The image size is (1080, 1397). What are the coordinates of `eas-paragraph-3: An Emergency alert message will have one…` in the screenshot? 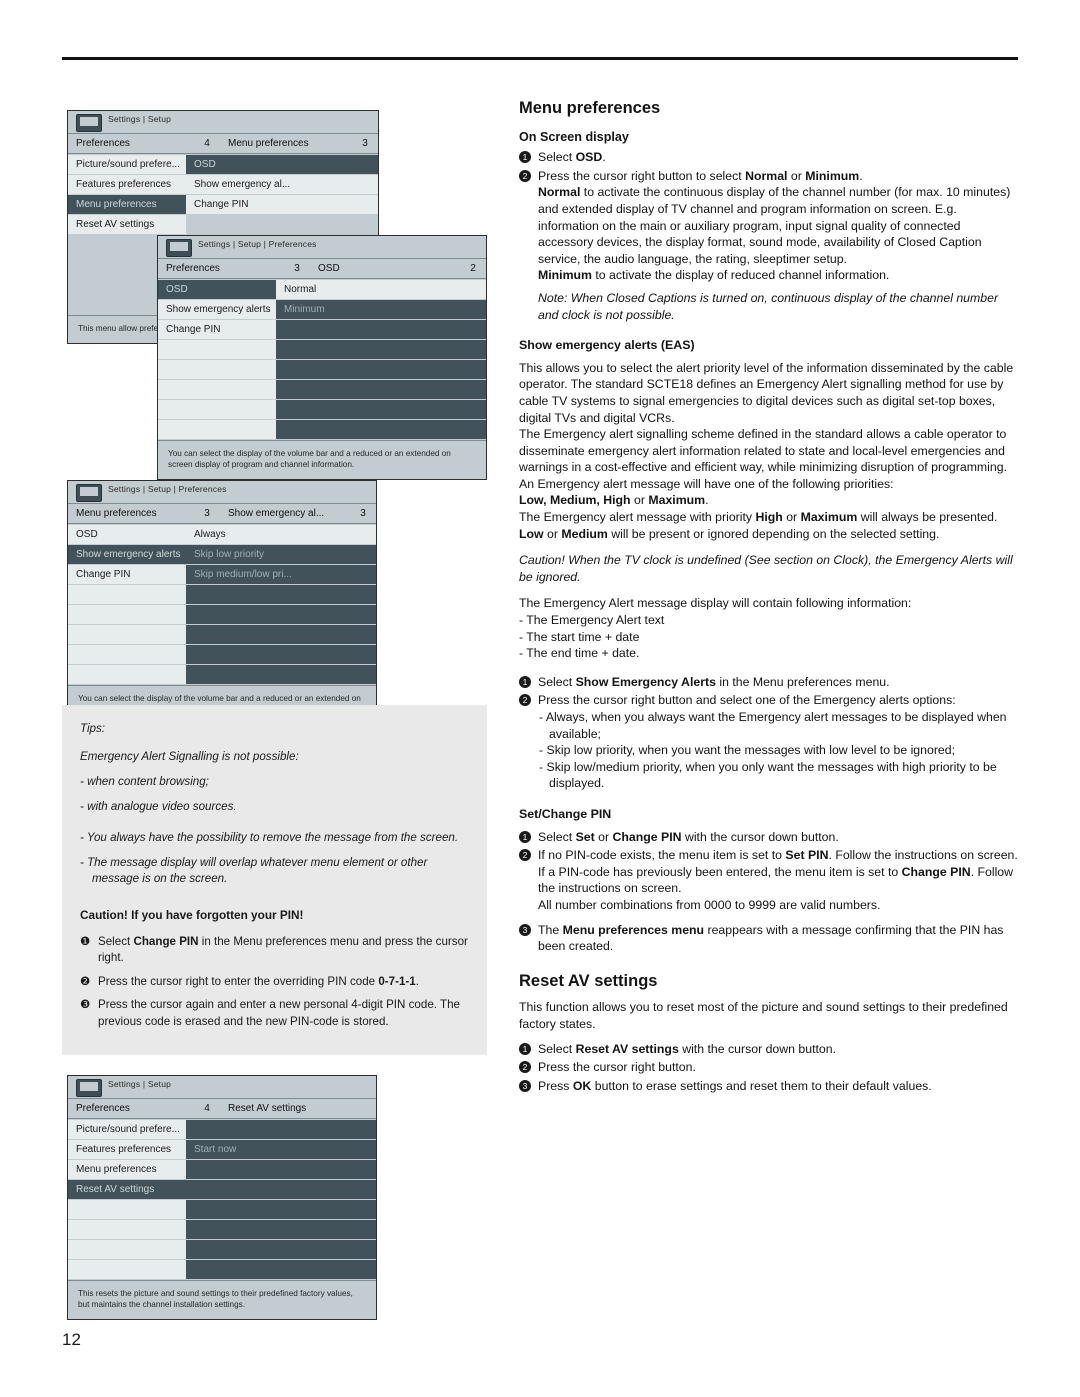 It's located at (706, 483).